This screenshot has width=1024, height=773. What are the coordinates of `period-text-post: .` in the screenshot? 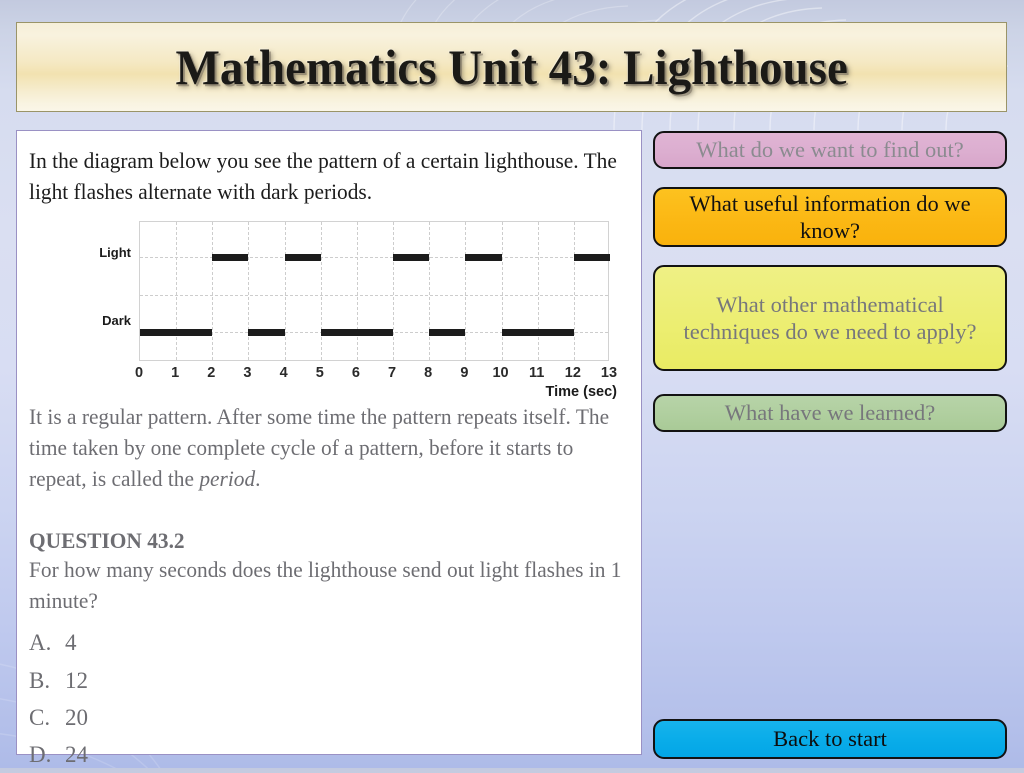 It's located at (258, 479).